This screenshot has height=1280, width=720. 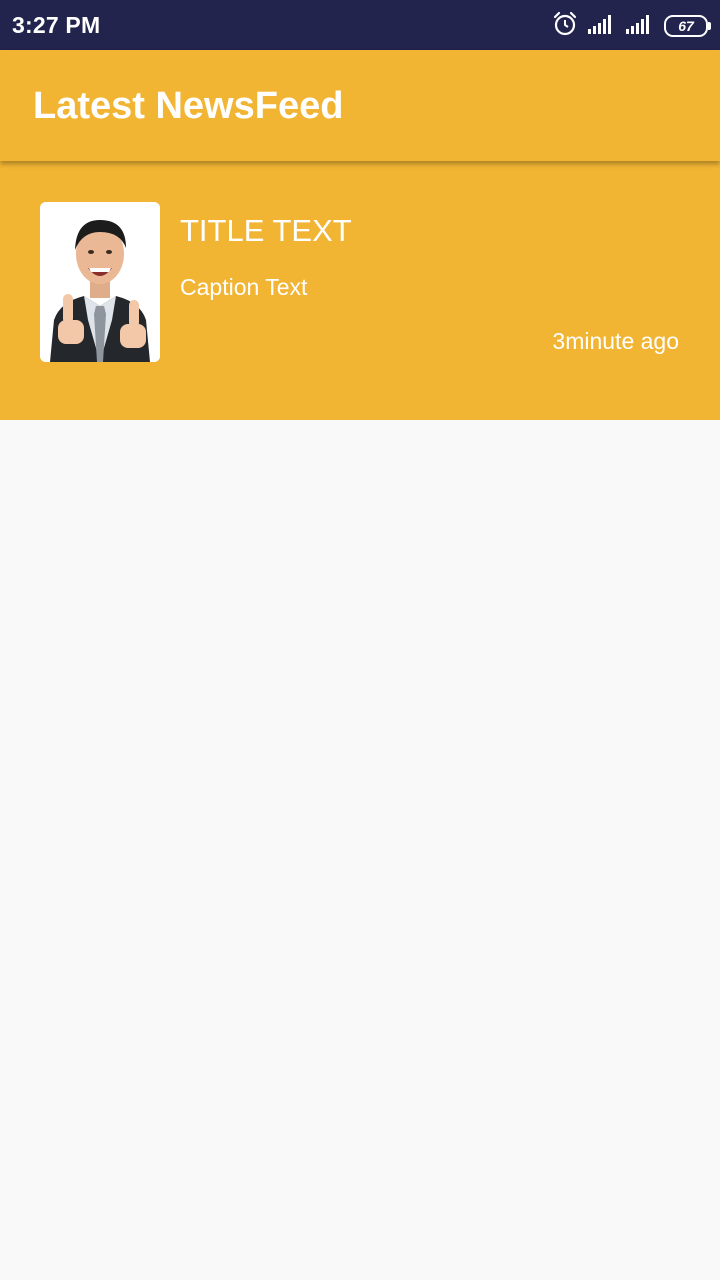 What do you see at coordinates (565, 26) in the screenshot?
I see `alarm-icon` at bounding box center [565, 26].